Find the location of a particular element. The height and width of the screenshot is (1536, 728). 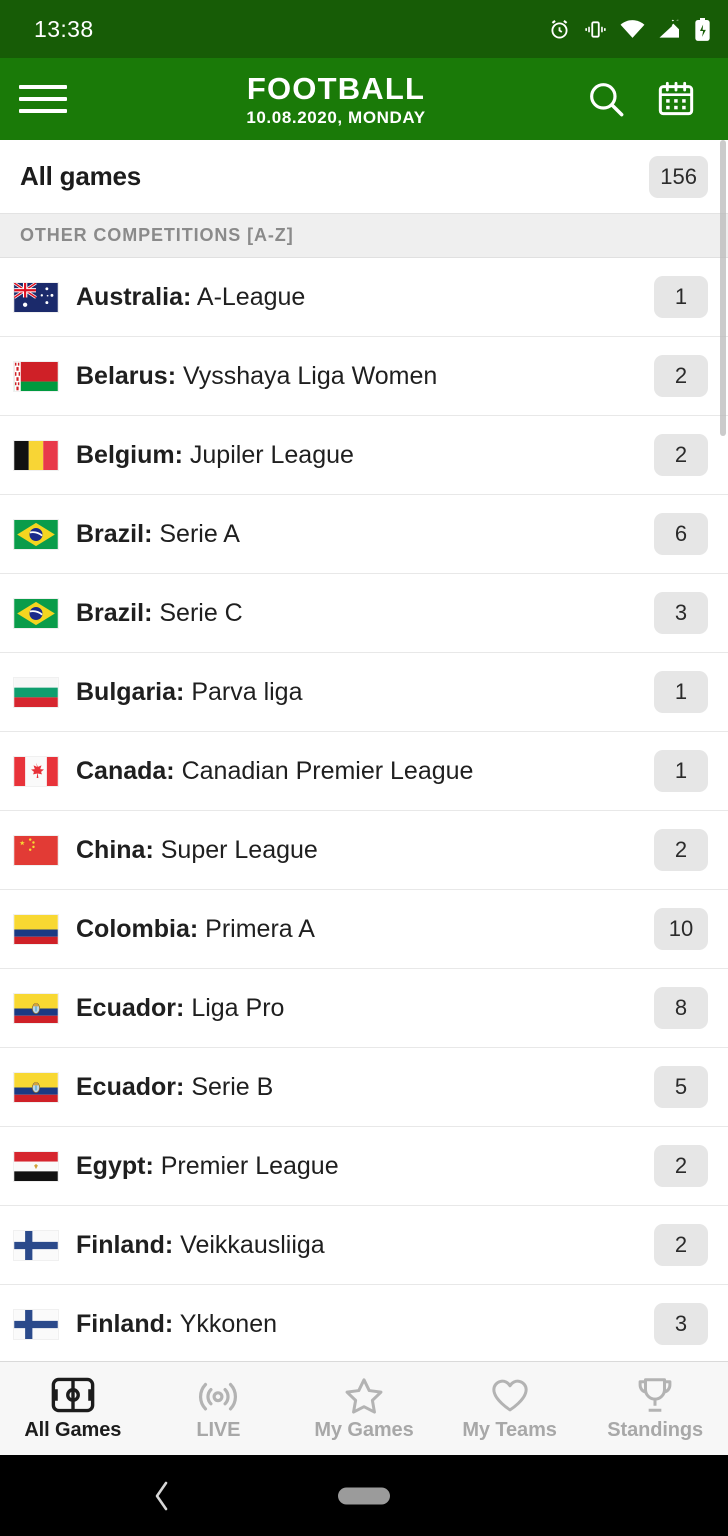

battery-charging-icon is located at coordinates (702, 29).